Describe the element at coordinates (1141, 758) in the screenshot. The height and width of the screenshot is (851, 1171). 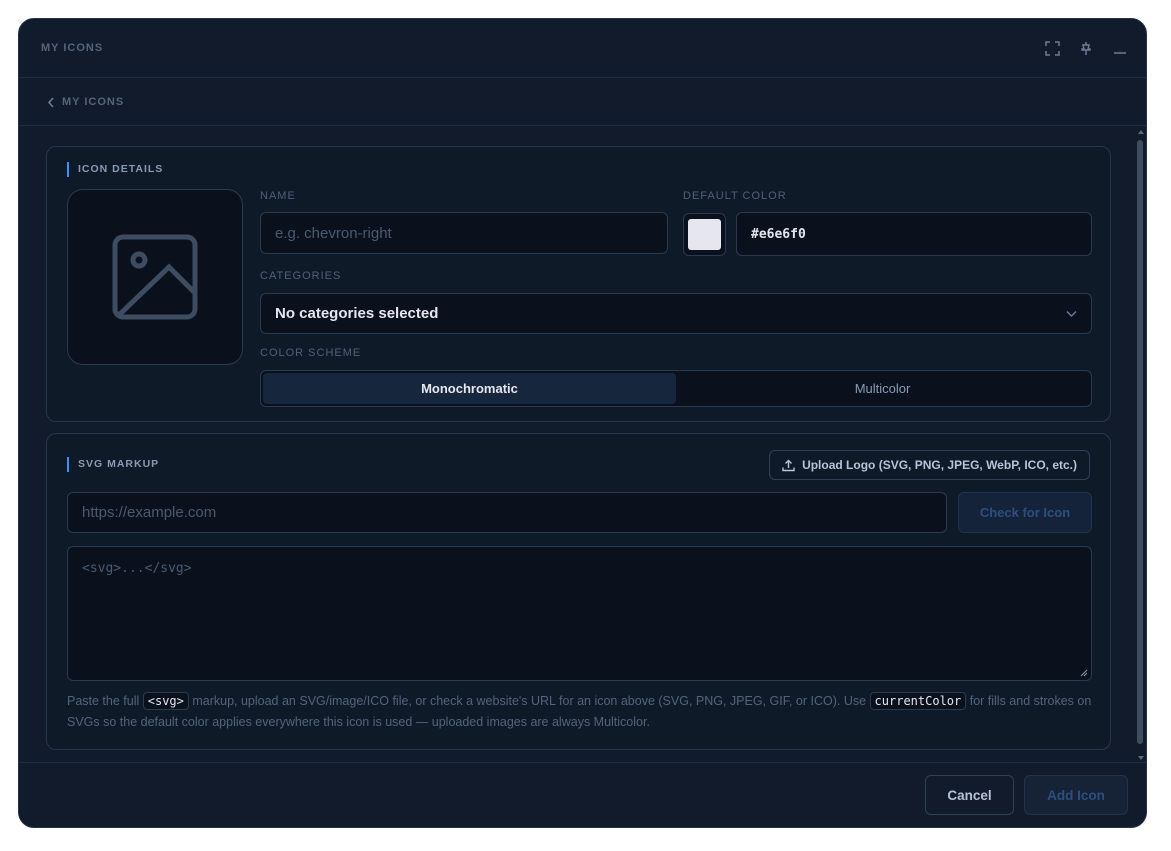
I see `scroll-down-arrow` at that location.